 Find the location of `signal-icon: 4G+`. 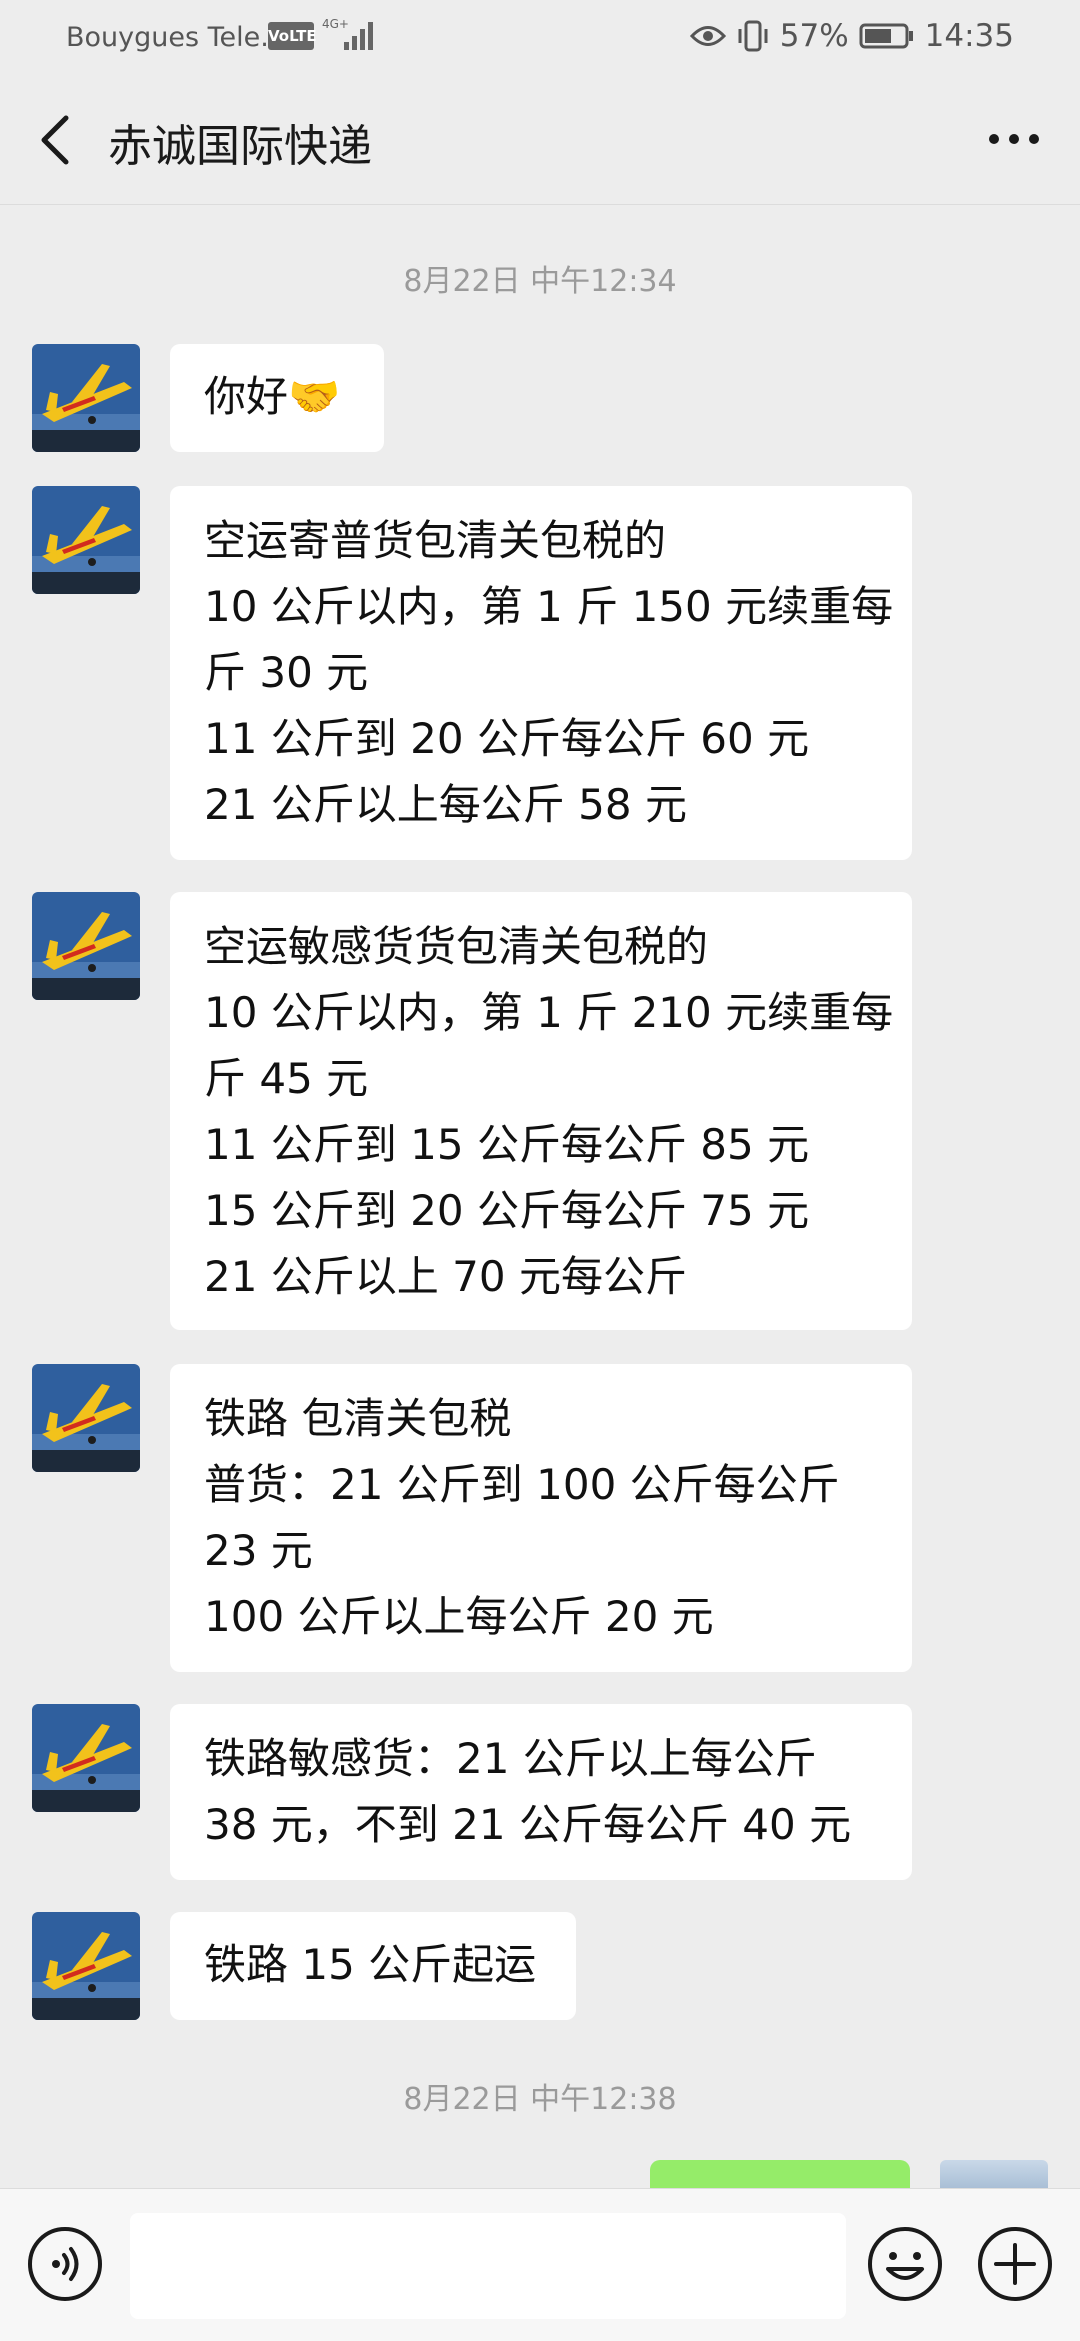

signal-icon: 4G+ is located at coordinates (347, 33).